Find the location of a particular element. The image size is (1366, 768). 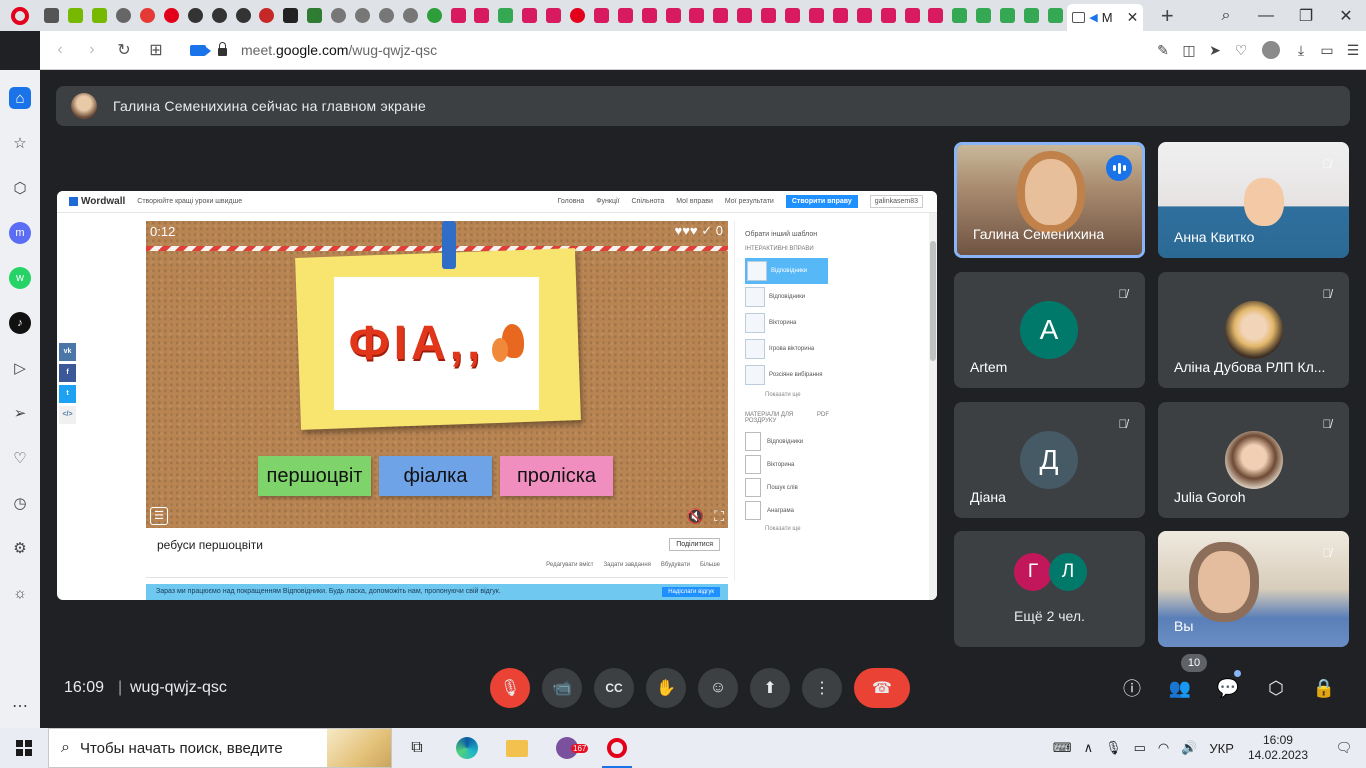

easy-setup-icon: ☰ is located at coordinates (1353, 50).